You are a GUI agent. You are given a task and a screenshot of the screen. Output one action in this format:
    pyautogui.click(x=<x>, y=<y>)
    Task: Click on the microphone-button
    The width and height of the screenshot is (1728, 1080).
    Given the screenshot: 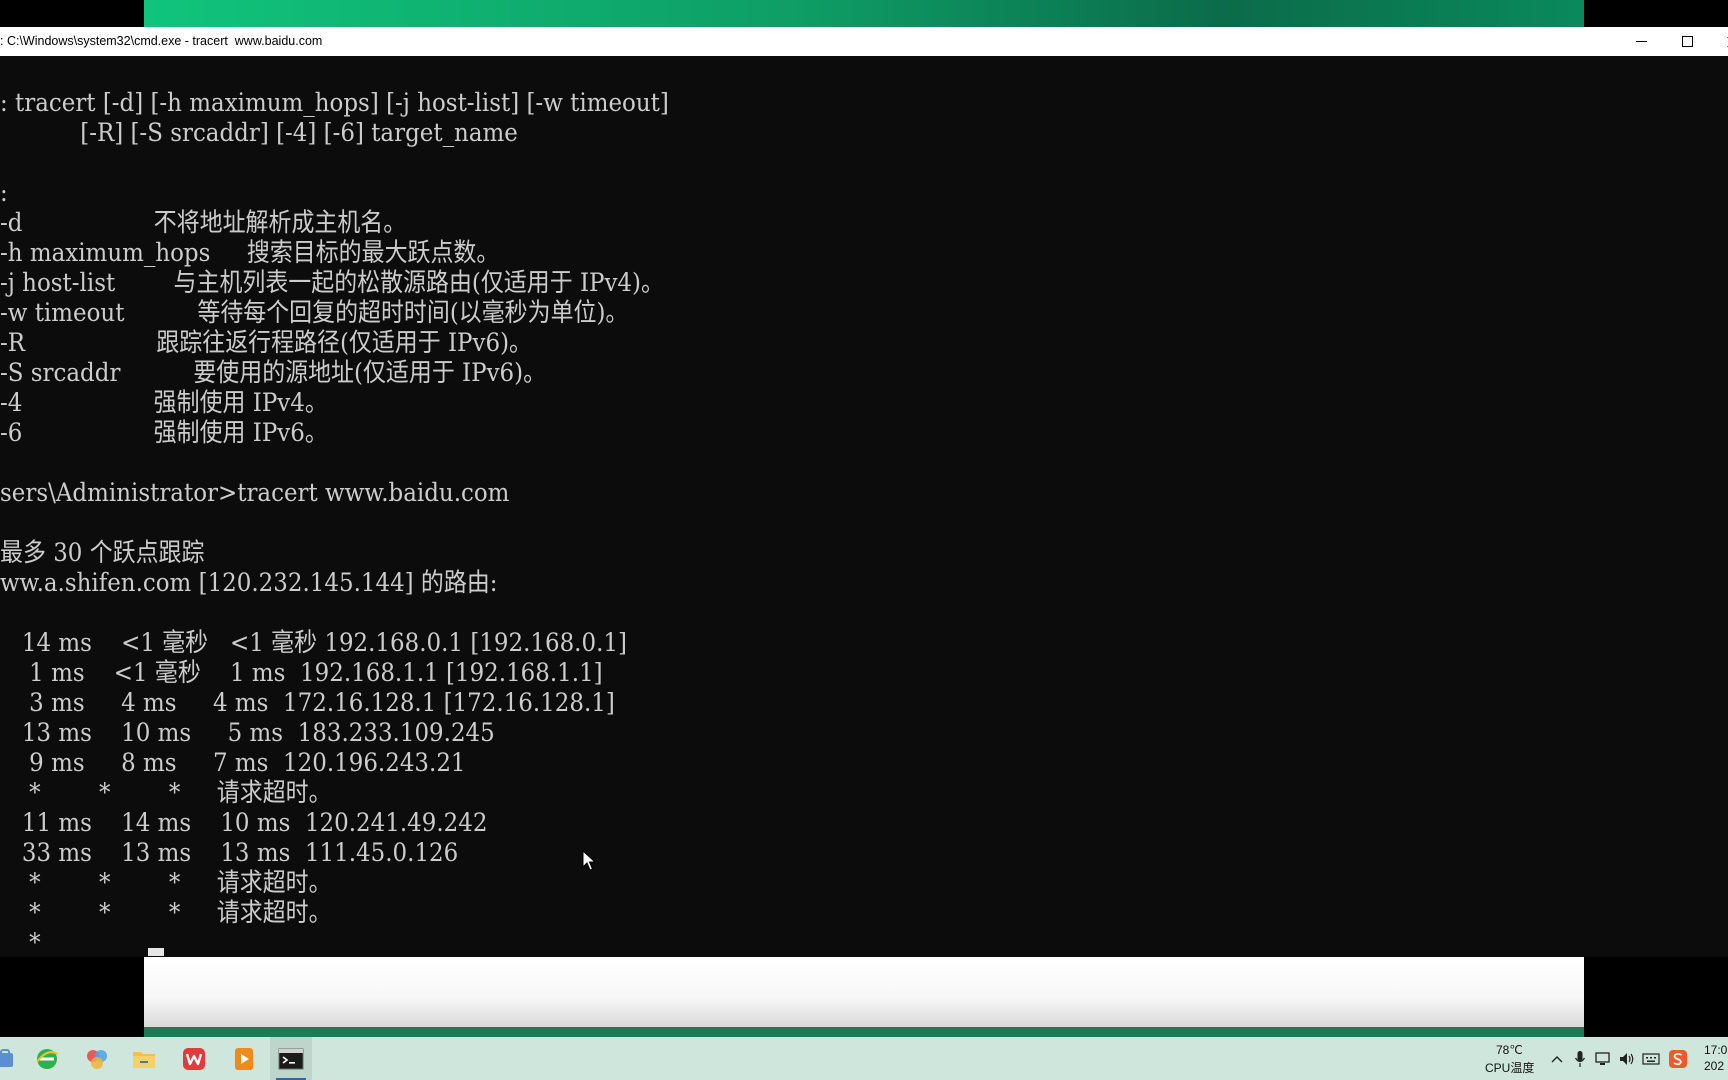 What is the action you would take?
    pyautogui.click(x=1580, y=1058)
    